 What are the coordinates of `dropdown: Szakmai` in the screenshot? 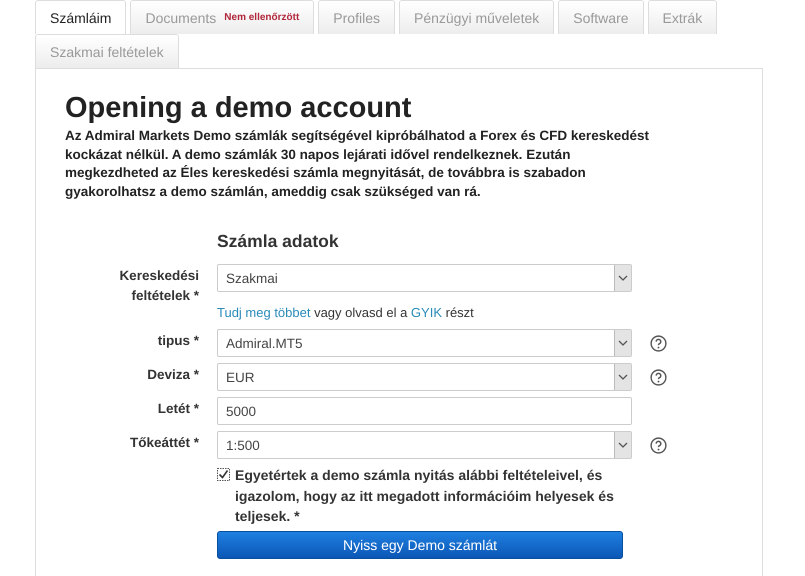 It's located at (424, 278).